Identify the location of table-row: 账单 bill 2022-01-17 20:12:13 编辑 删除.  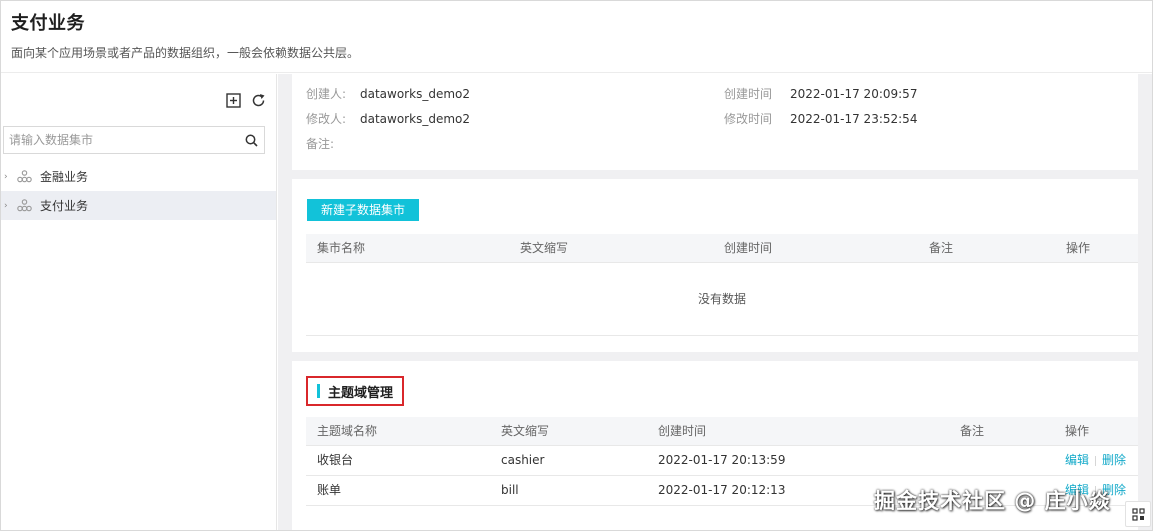
(722, 491).